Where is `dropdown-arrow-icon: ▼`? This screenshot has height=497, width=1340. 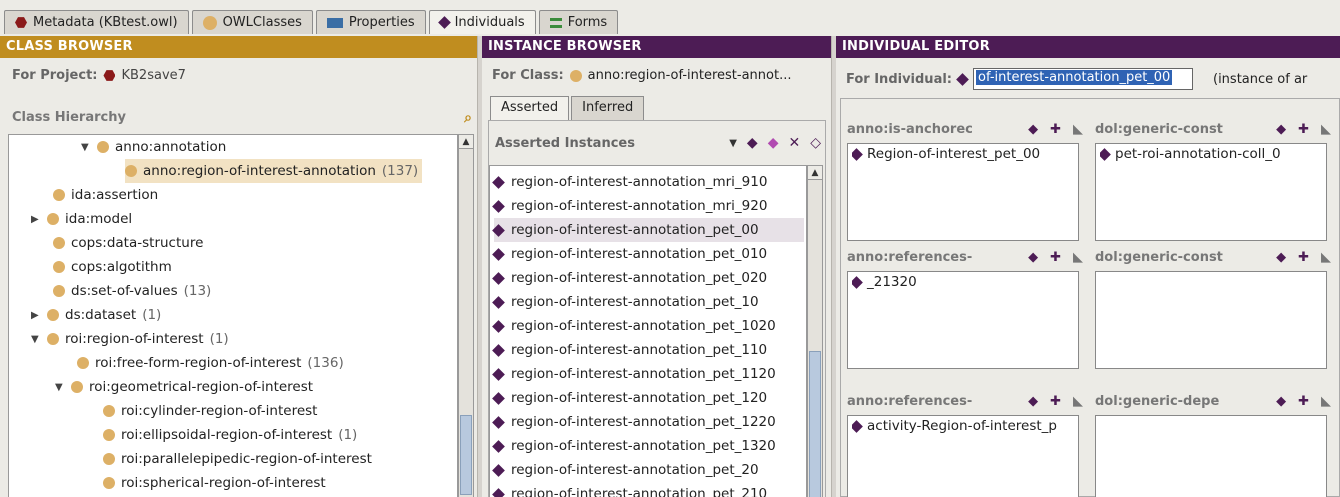 dropdown-arrow-icon: ▼ is located at coordinates (733, 143).